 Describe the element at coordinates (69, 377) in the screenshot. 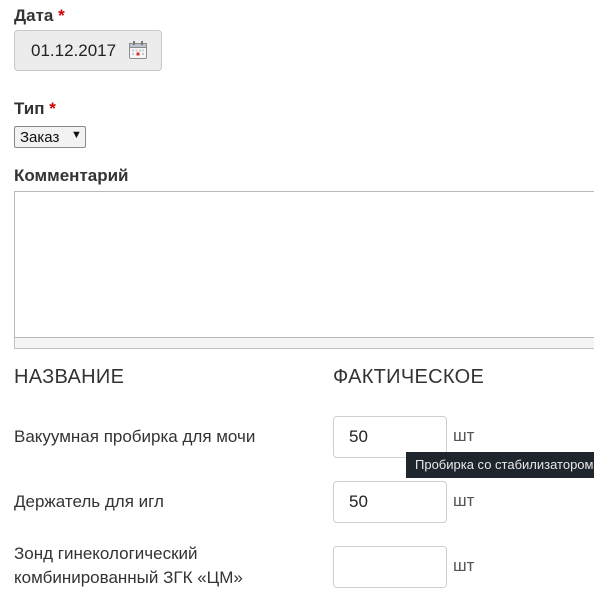

I see `column-header-name: НАЗВАНИЕ` at that location.